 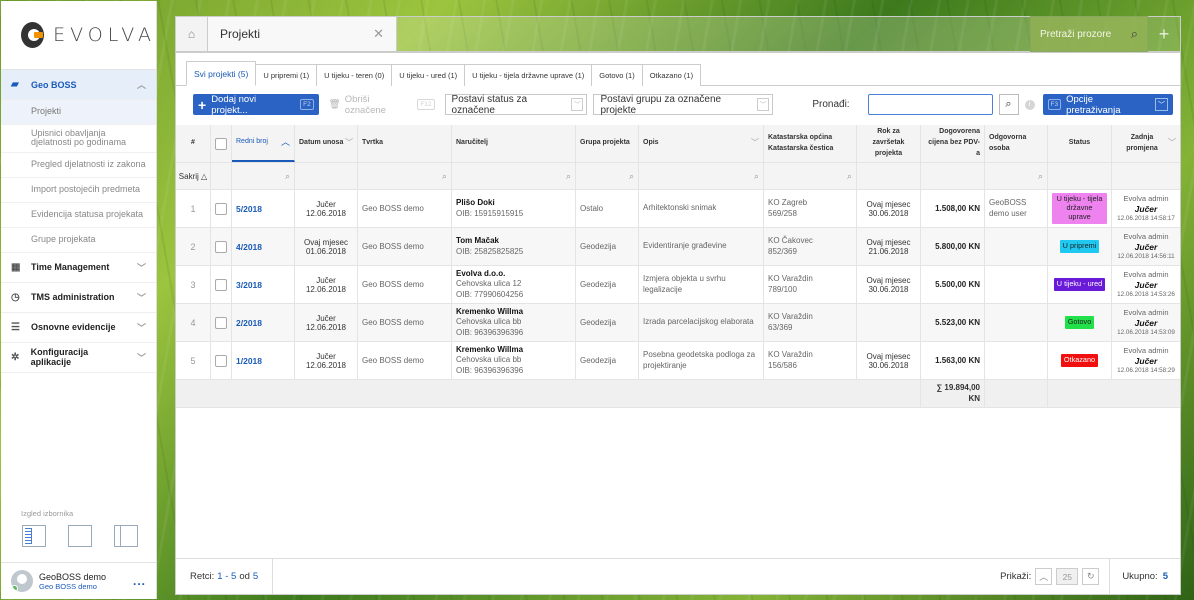 What do you see at coordinates (249, 285) in the screenshot?
I see `ref-link: 3/2018` at bounding box center [249, 285].